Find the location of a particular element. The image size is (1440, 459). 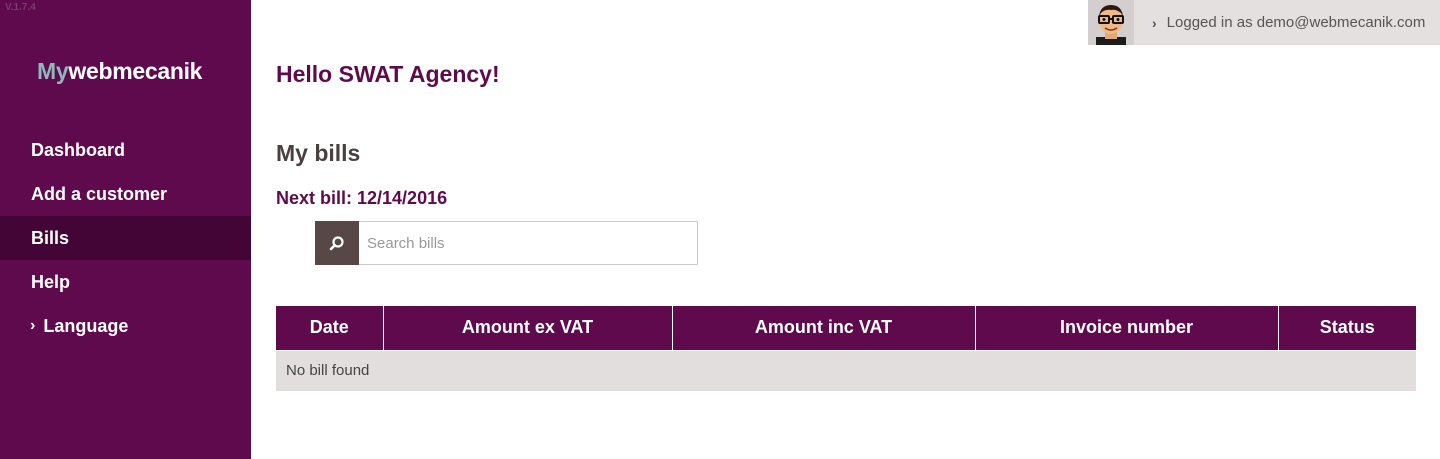

logo-brand: webmecanik is located at coordinates (135, 71).